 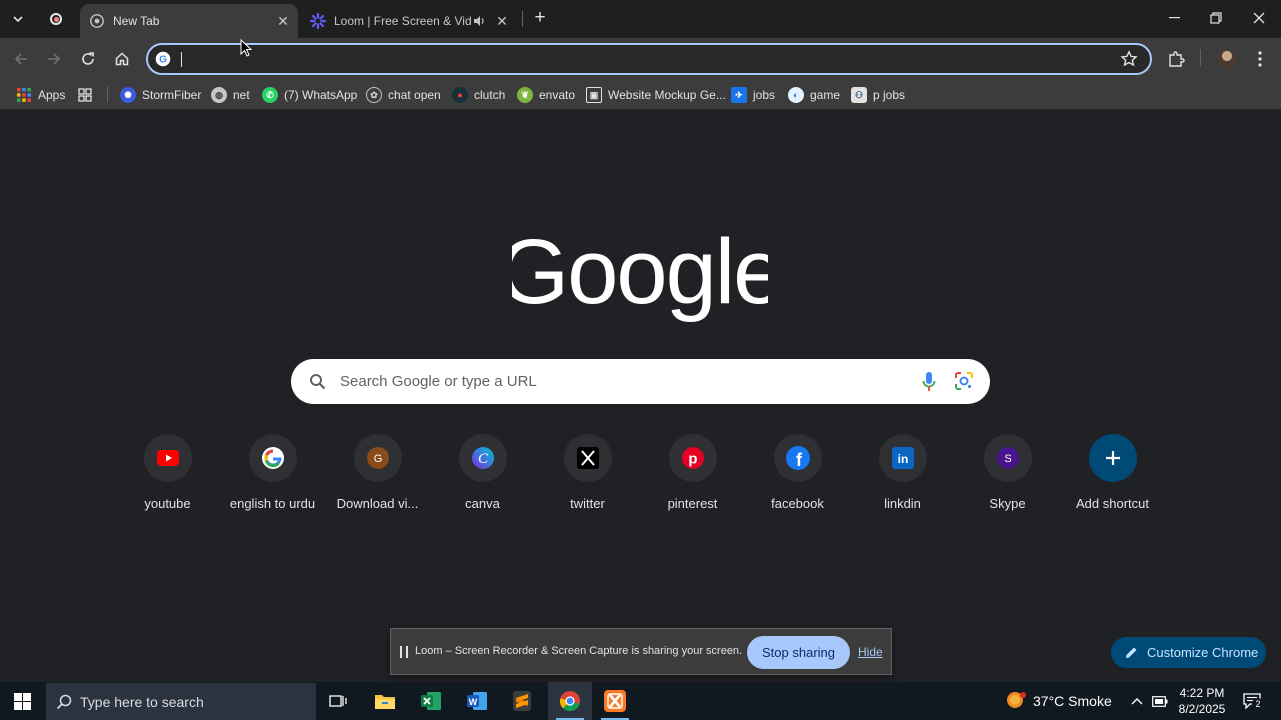 What do you see at coordinates (181, 59) in the screenshot?
I see `text-caret` at bounding box center [181, 59].